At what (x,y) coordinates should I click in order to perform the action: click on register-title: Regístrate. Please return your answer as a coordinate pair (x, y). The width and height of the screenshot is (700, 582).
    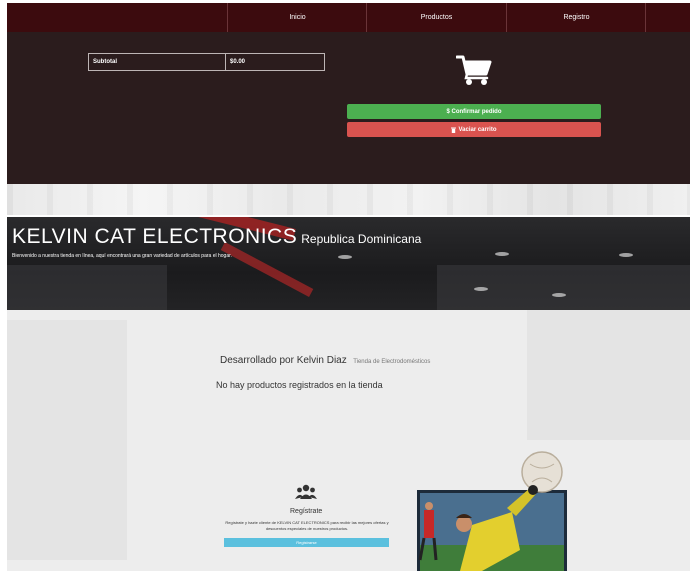
    Looking at the image, I should click on (306, 511).